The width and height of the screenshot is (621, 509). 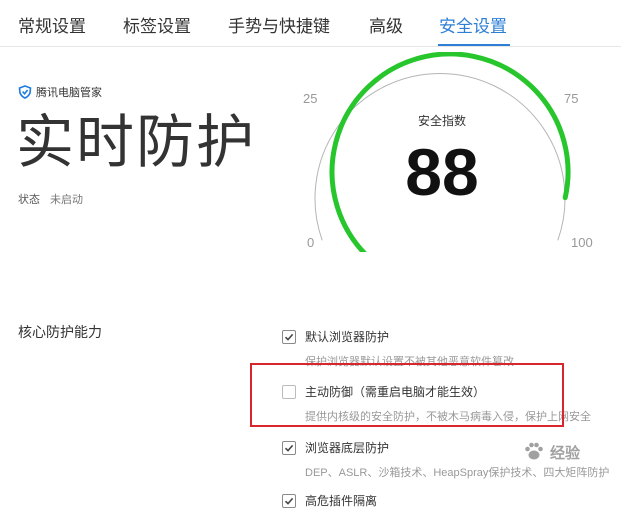 I want to click on gauge-value: 88, so click(x=442, y=172).